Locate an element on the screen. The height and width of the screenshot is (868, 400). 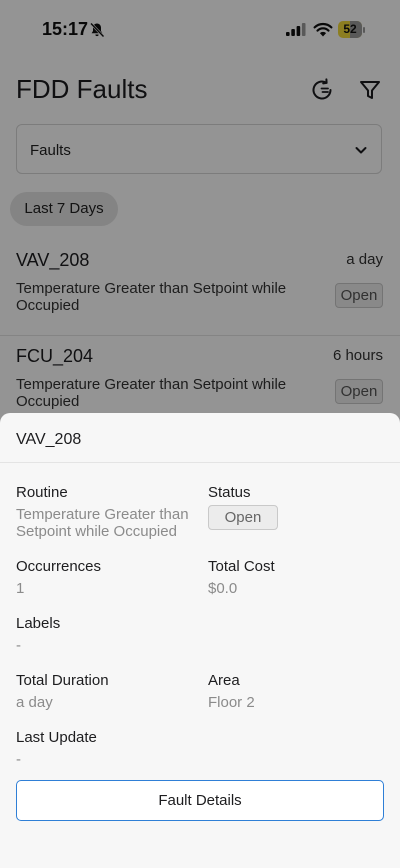
total-duration-label: Total Duration is located at coordinates (62, 680).